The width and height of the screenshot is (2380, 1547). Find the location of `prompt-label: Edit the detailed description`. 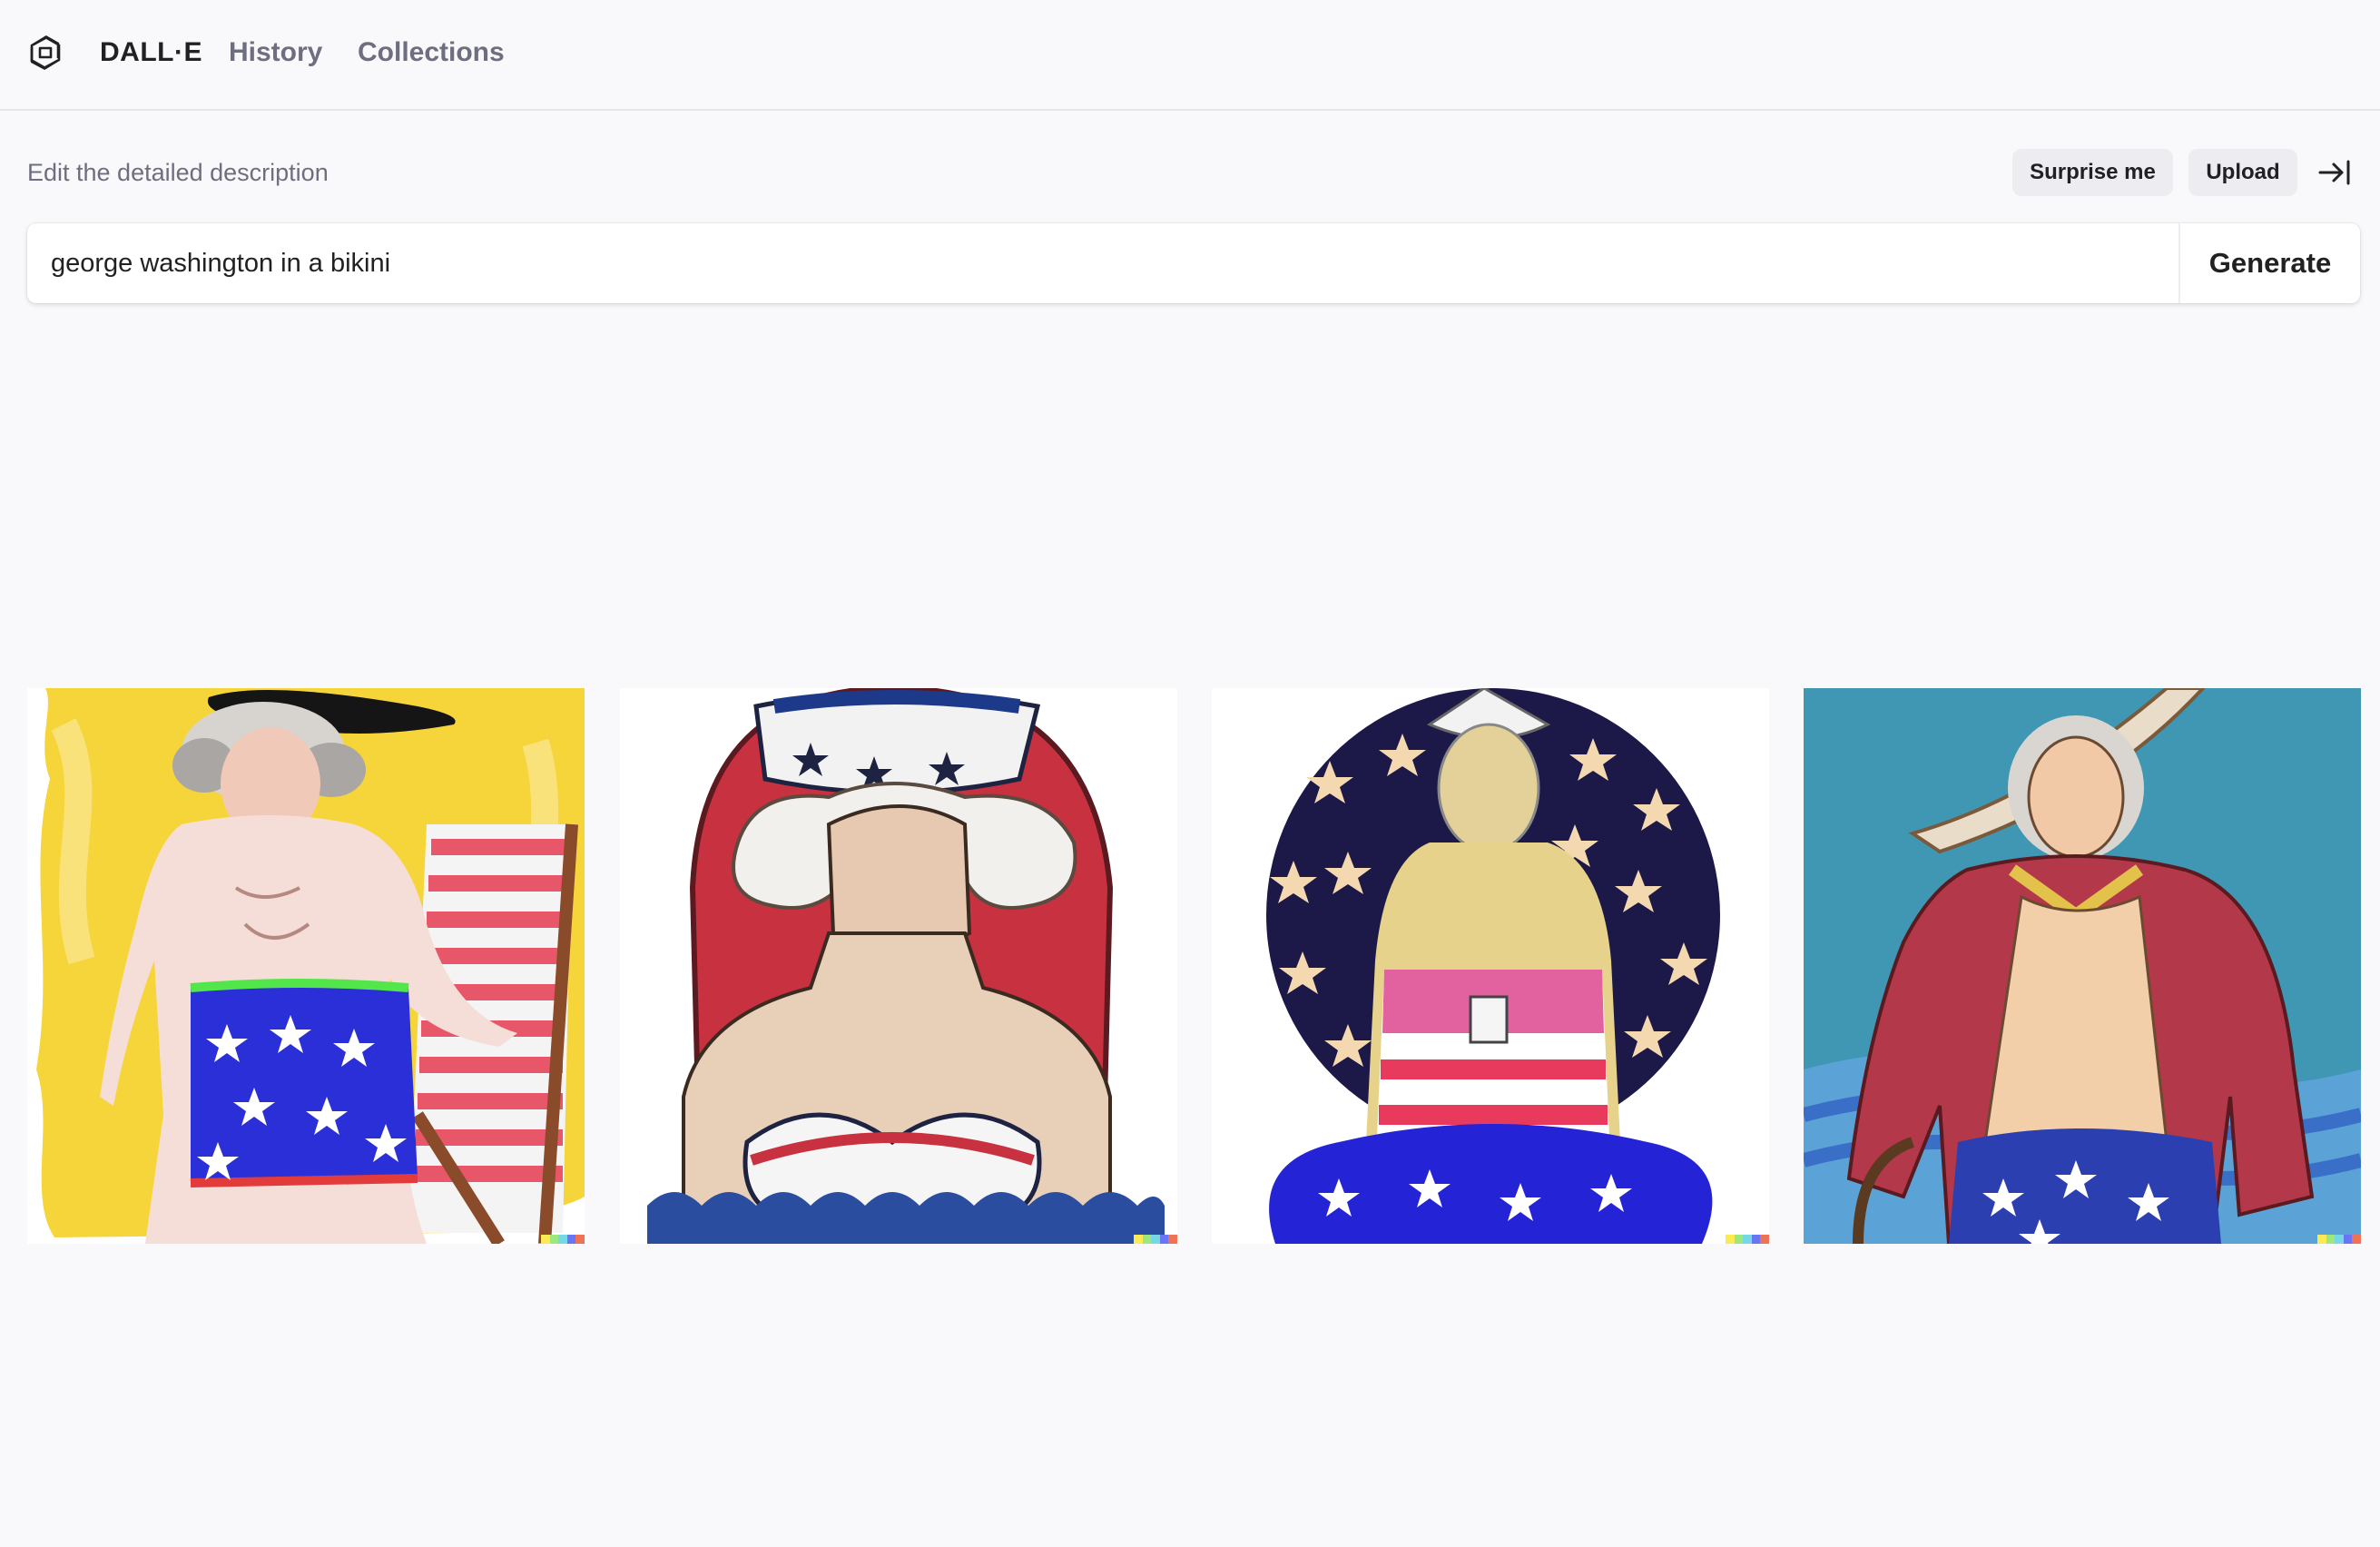

prompt-label: Edit the detailed description is located at coordinates (178, 173).